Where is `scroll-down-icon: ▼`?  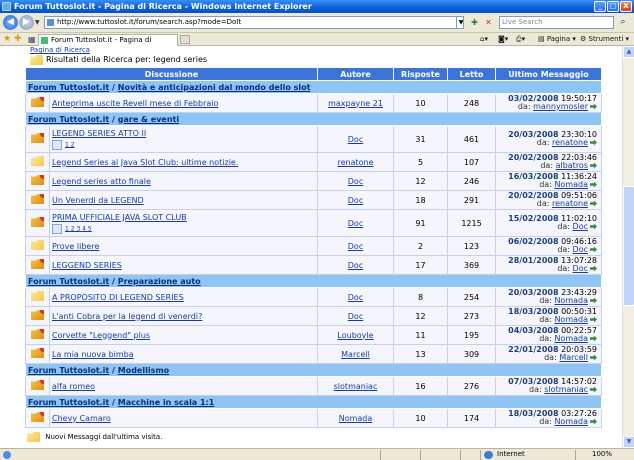 scroll-down-icon: ▼ is located at coordinates (628, 442).